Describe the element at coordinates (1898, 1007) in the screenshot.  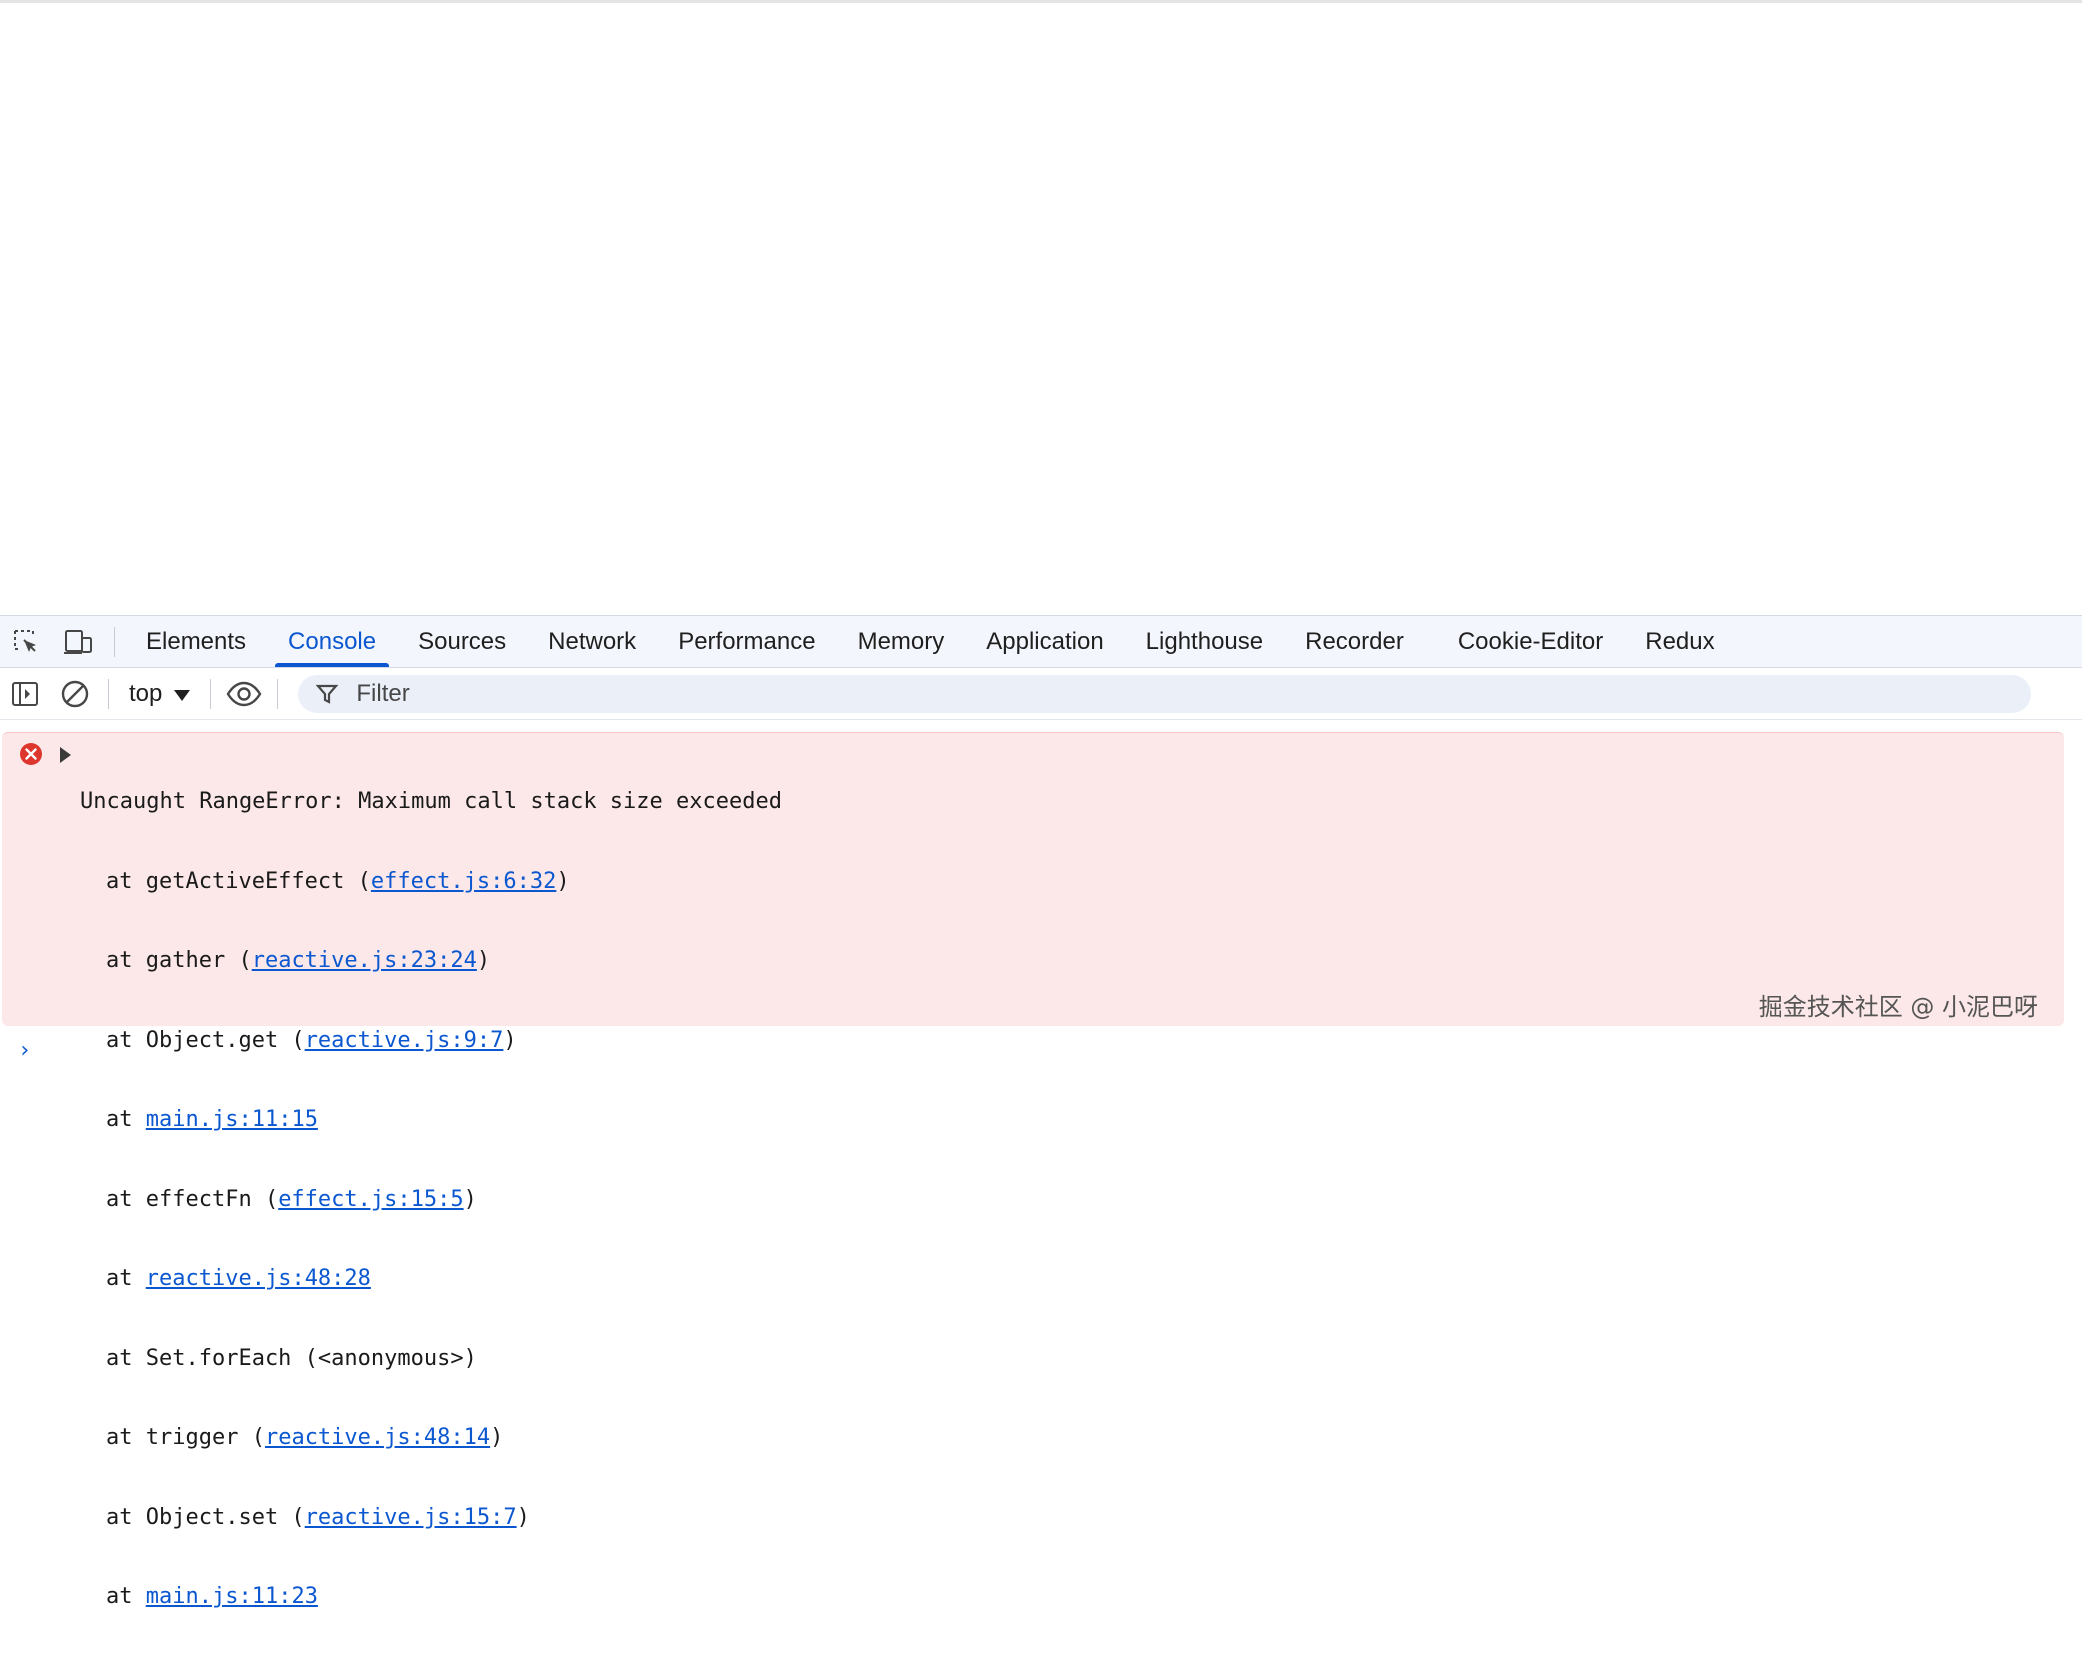
I see `watermark: 掘金技术社区 @ 小泥巴呀` at that location.